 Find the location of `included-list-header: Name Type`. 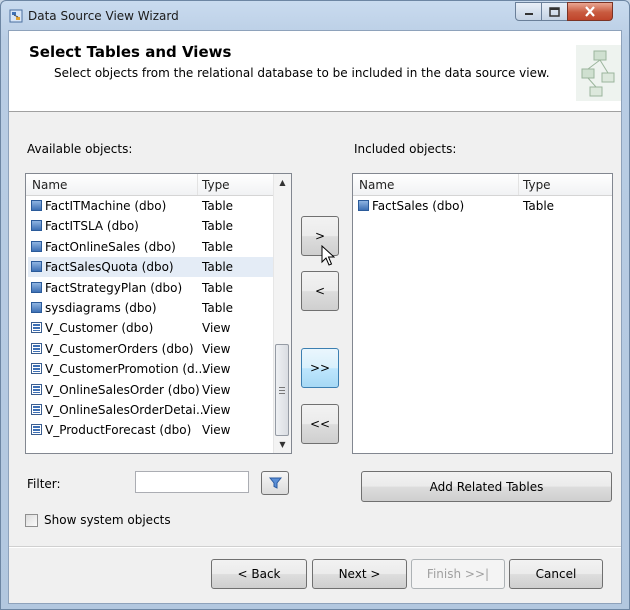

included-list-header: Name Type is located at coordinates (482, 185).